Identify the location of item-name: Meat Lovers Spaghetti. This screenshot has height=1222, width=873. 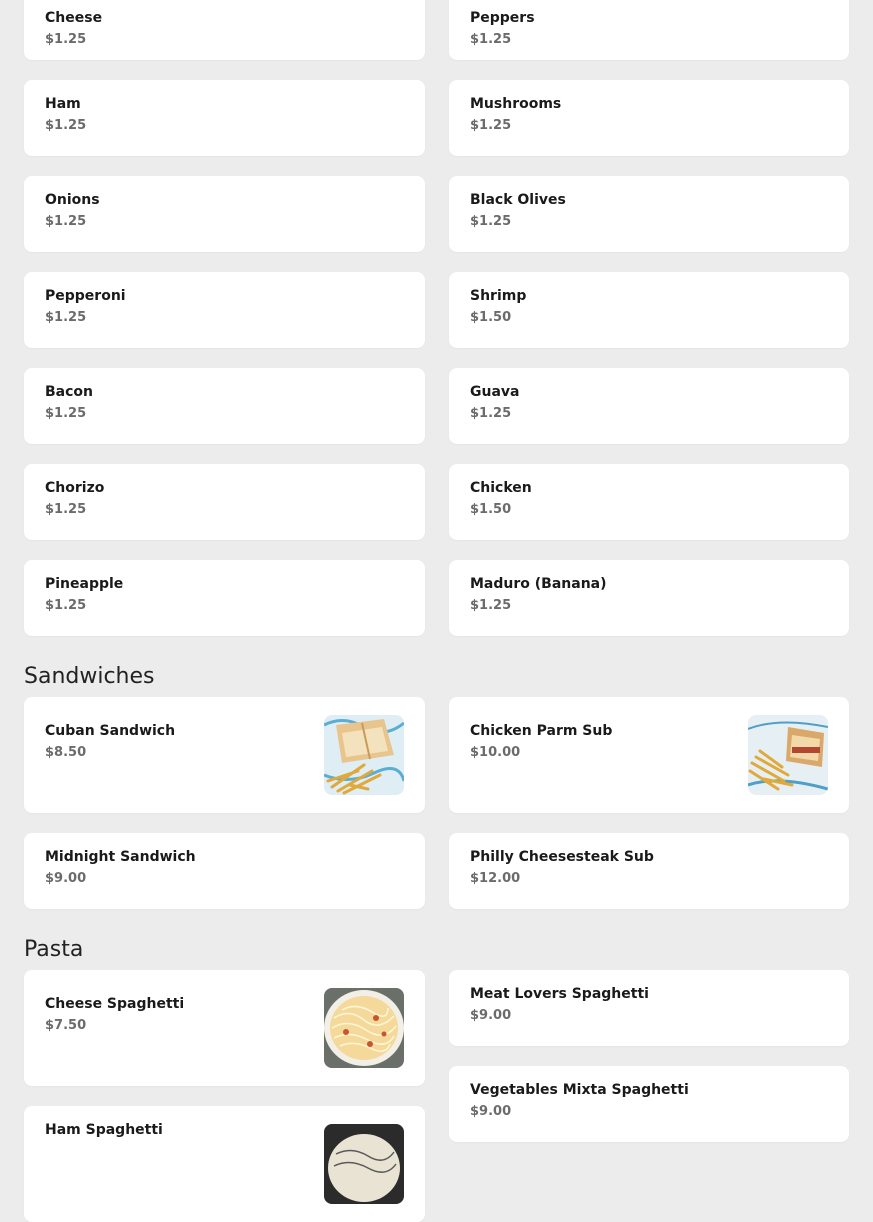
(559, 994).